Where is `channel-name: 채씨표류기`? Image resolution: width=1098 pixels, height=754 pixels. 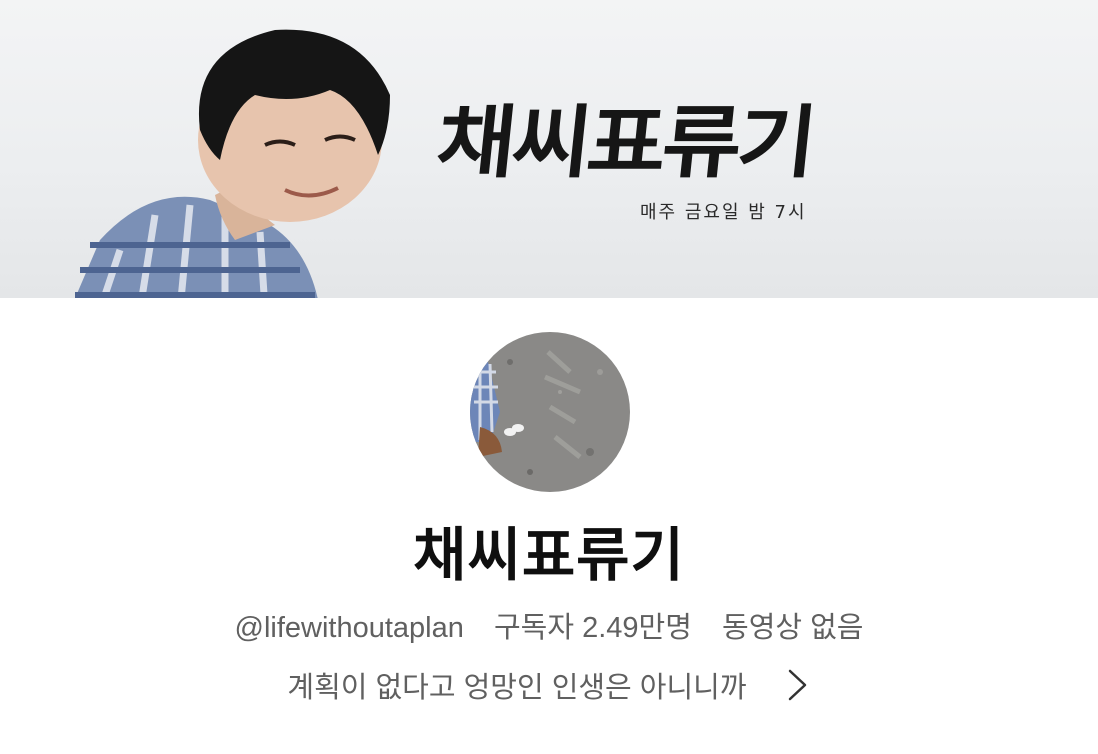
channel-name: 채씨표류기 is located at coordinates (549, 555).